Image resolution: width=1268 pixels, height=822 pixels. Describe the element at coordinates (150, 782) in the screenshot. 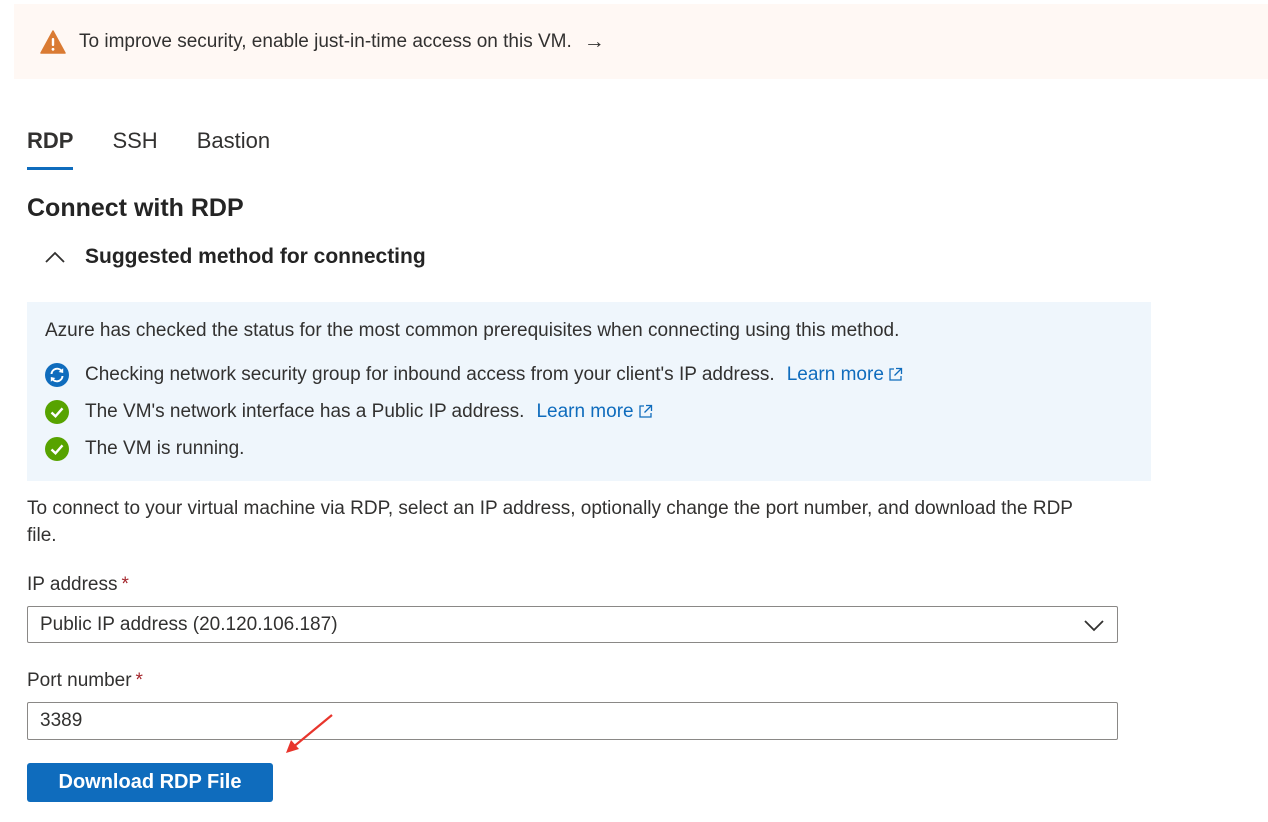

I see `download-rdp-file-button: Download RDP File` at that location.